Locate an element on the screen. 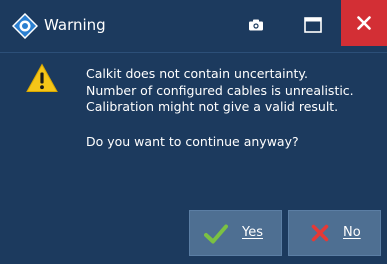  camera-icon is located at coordinates (256, 25).